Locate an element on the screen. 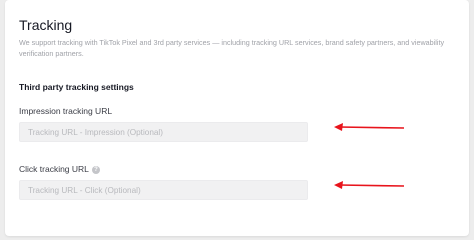  section-title: Tracking is located at coordinates (46, 25).